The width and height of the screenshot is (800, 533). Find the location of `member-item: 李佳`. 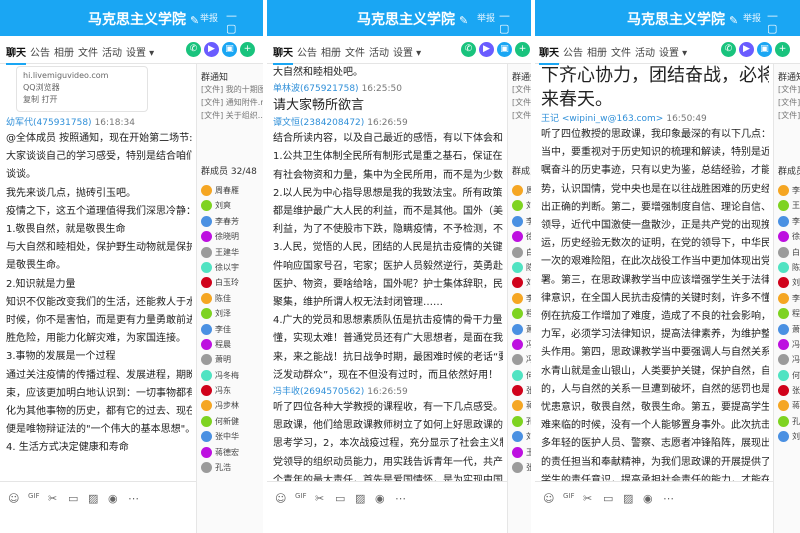

member-item: 李佳 is located at coordinates (232, 329).